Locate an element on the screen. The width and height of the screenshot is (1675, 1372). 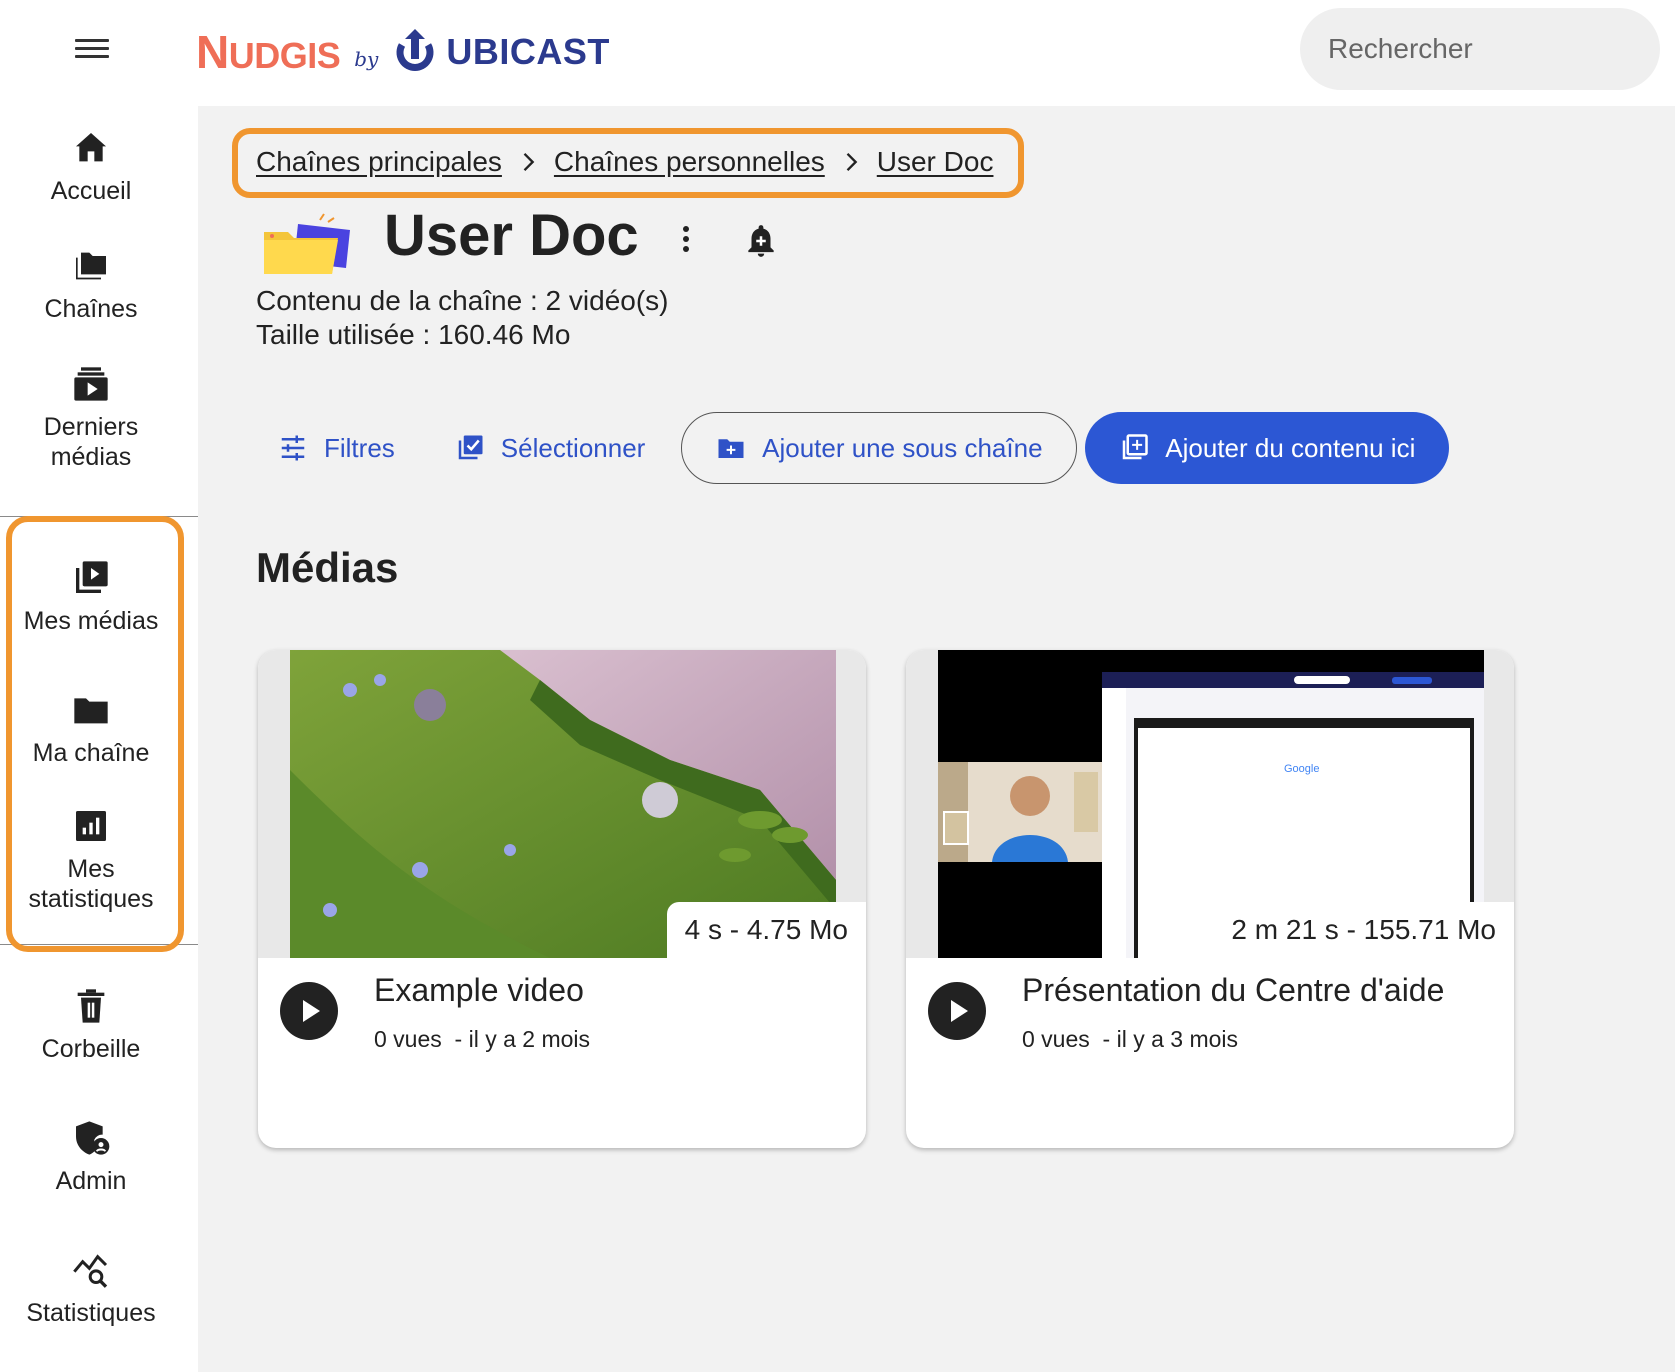
sidebar-item-admin: Admin is located at coordinates (91, 1157).